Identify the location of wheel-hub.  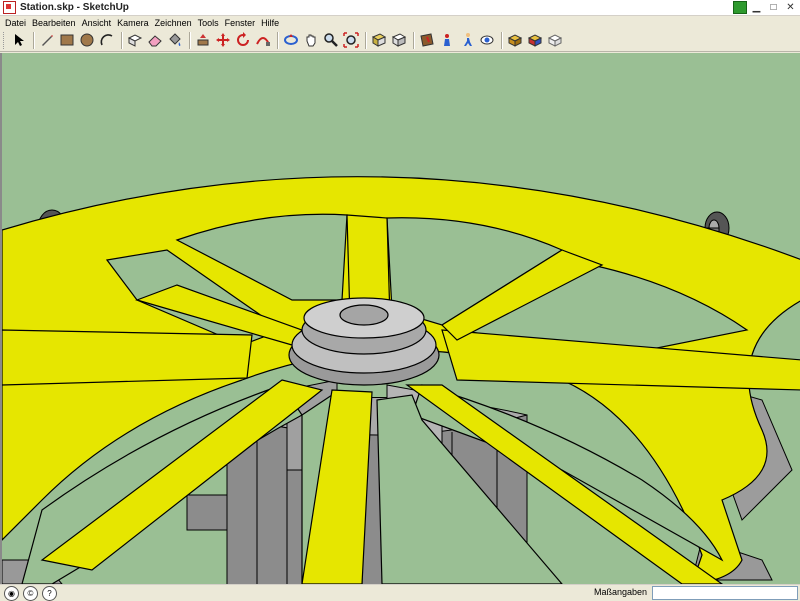
(364, 341).